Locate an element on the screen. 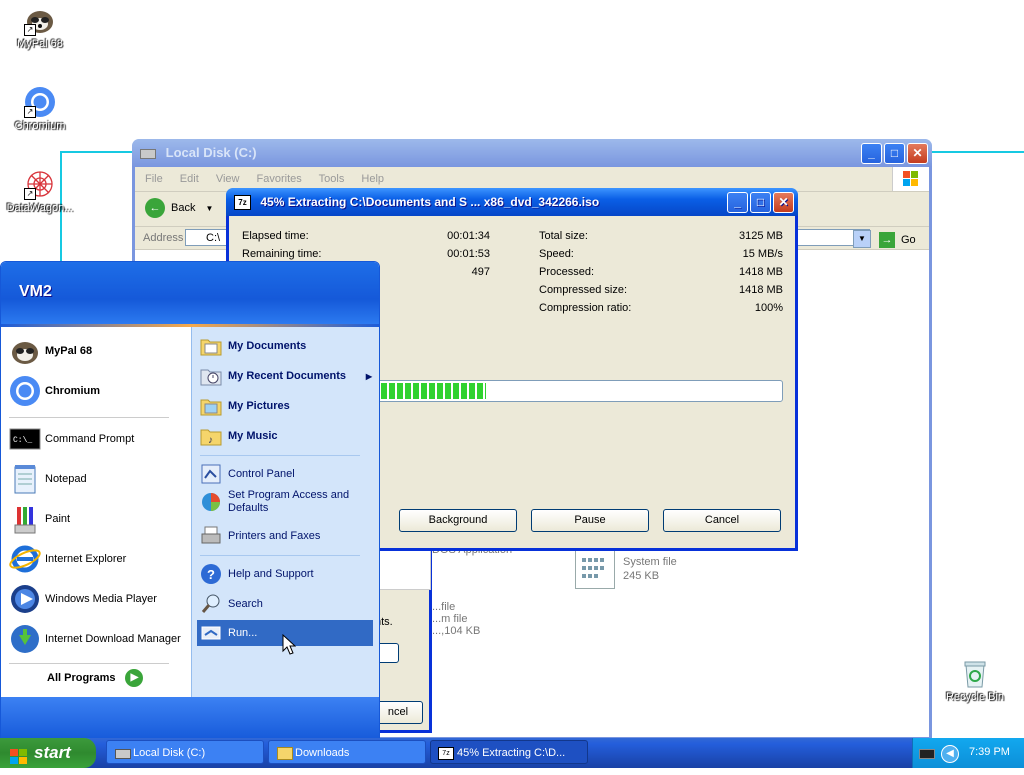 The width and height of the screenshot is (1024, 775). cancel-label: ncel is located at coordinates (398, 712).